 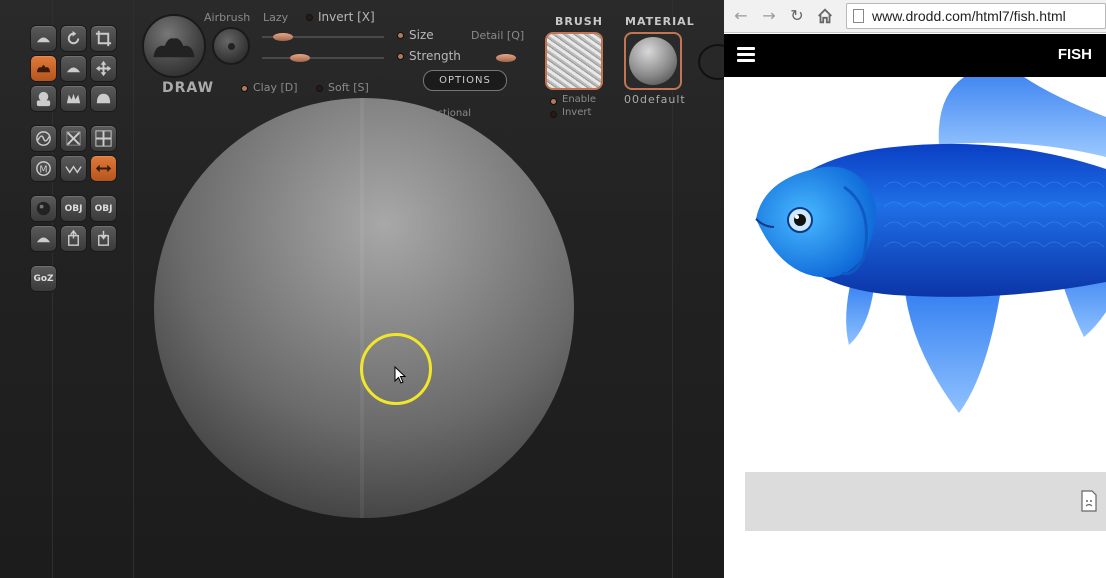 I want to click on tool-inflate-button, so click(x=43, y=98).